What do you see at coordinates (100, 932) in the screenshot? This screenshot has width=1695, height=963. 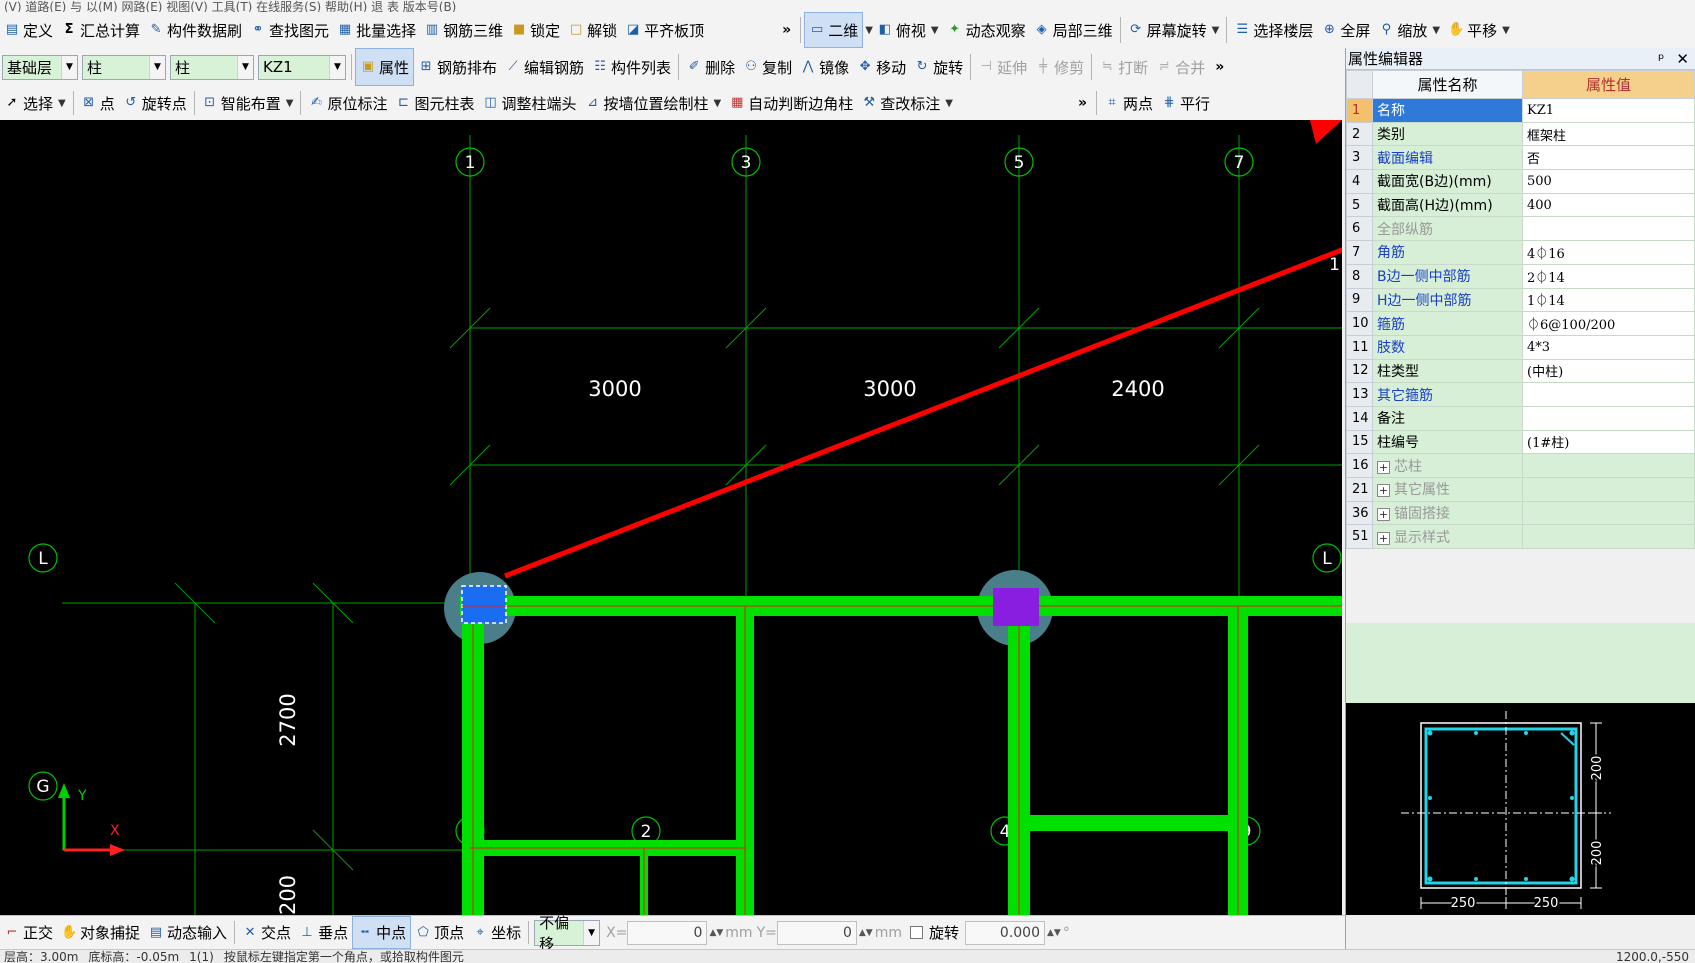 I see `object-snap-toggle: ✋ 对象捕捉` at bounding box center [100, 932].